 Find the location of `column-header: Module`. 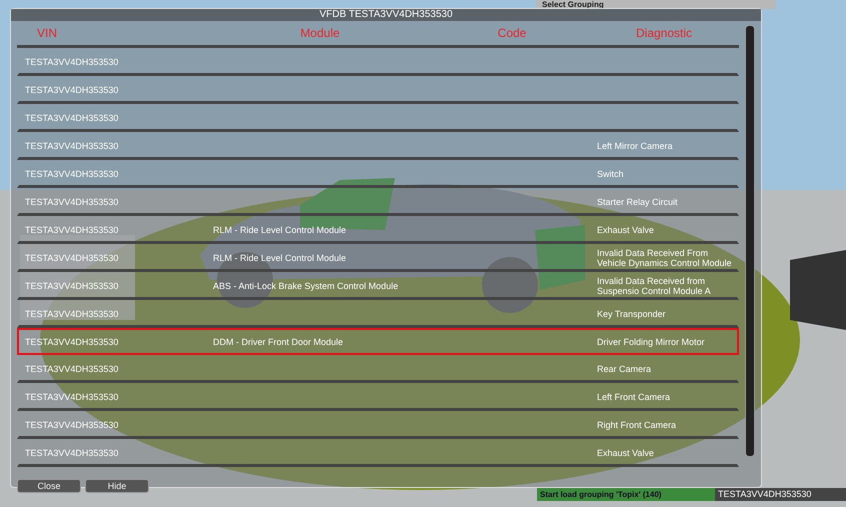

column-header: Module is located at coordinates (320, 33).